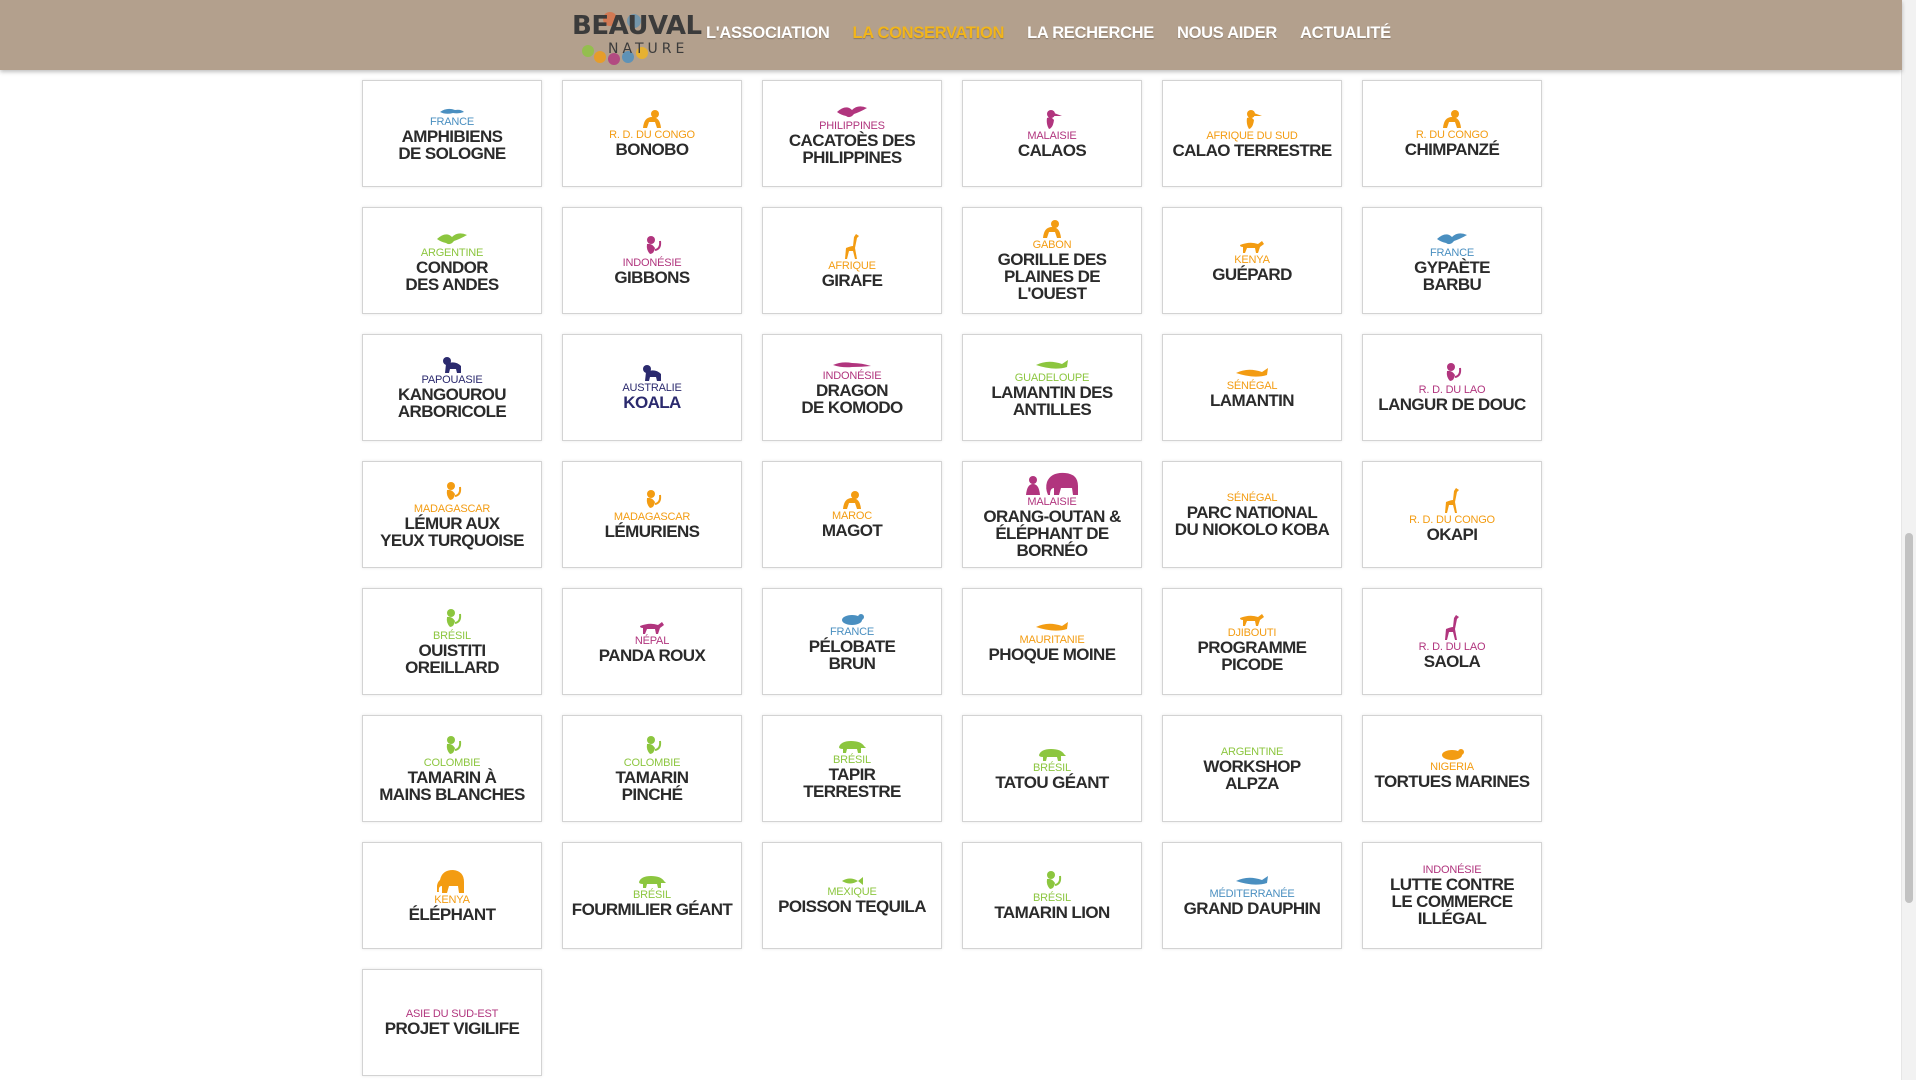 Image resolution: width=1916 pixels, height=1080 pixels. What do you see at coordinates (1252, 387) in the screenshot?
I see `program-card: SÉNÉGAL LAMANTIN` at bounding box center [1252, 387].